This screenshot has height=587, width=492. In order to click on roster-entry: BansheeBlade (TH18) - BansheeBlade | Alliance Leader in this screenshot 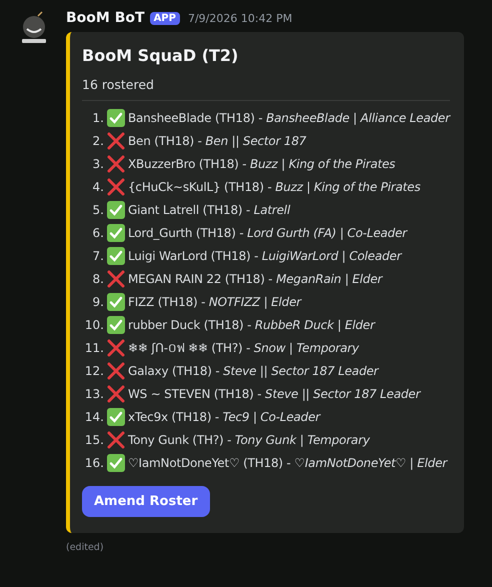, I will do `click(289, 118)`.